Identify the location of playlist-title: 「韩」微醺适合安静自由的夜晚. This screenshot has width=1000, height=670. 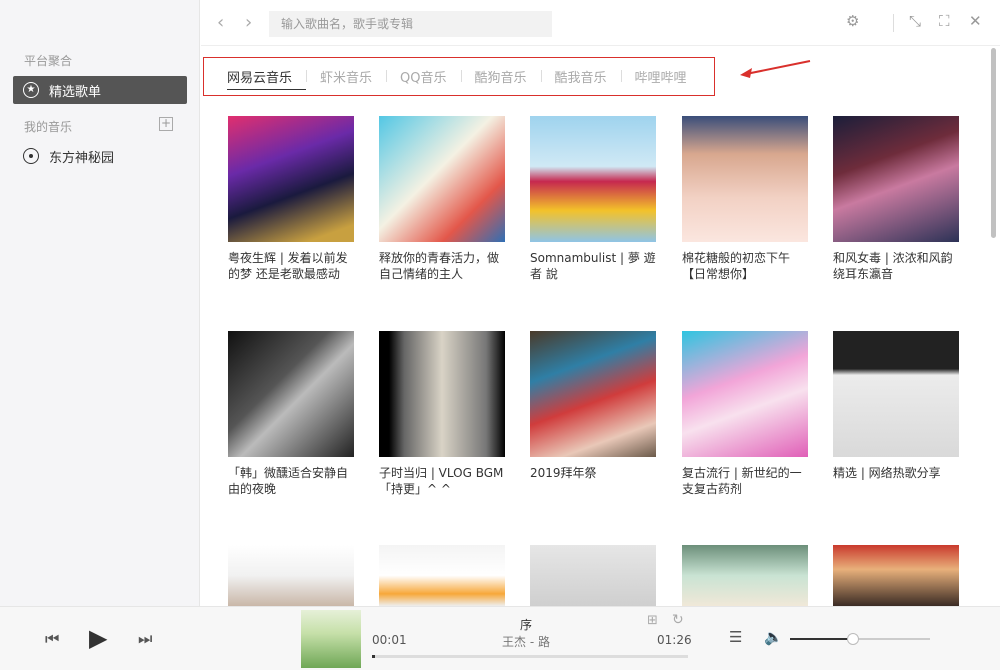
(291, 481).